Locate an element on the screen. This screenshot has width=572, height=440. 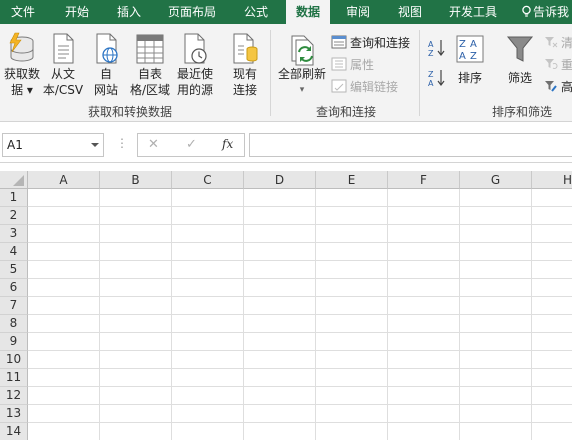
name-box: A1 is located at coordinates (53, 145).